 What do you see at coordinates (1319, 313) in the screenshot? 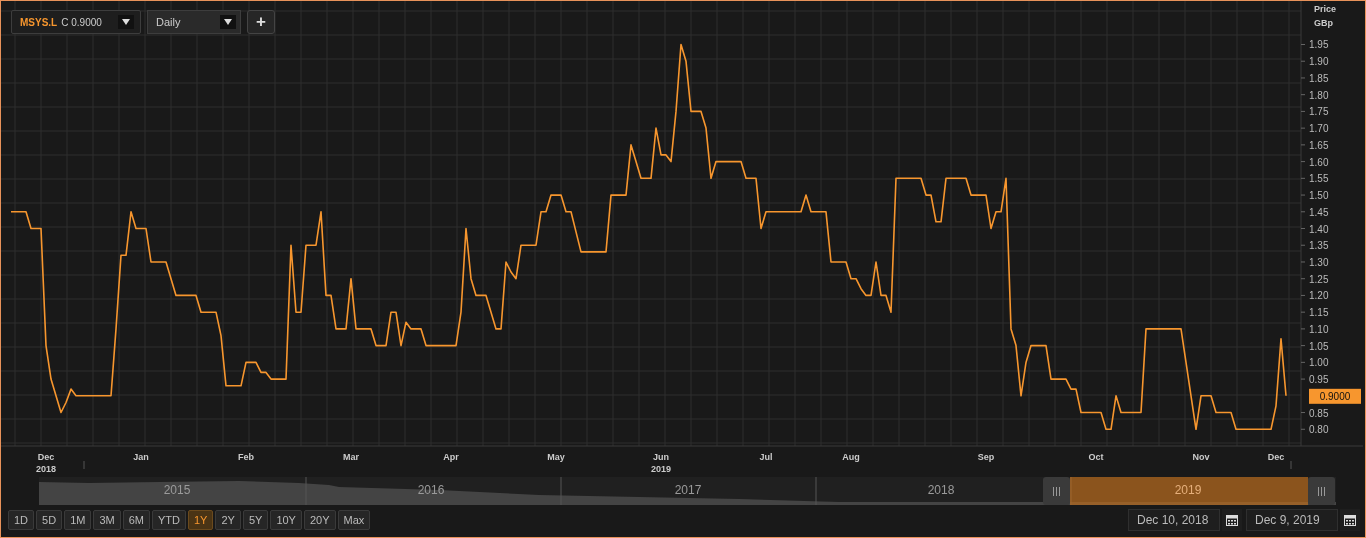
I see `y-axis-label: 1.15` at bounding box center [1319, 313].